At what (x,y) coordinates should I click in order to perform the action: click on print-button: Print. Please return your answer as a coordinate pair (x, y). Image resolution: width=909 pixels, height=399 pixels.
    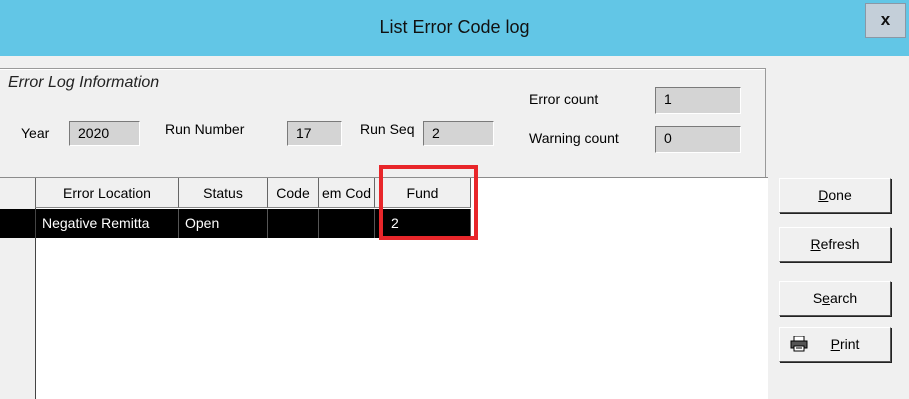
    Looking at the image, I should click on (835, 344).